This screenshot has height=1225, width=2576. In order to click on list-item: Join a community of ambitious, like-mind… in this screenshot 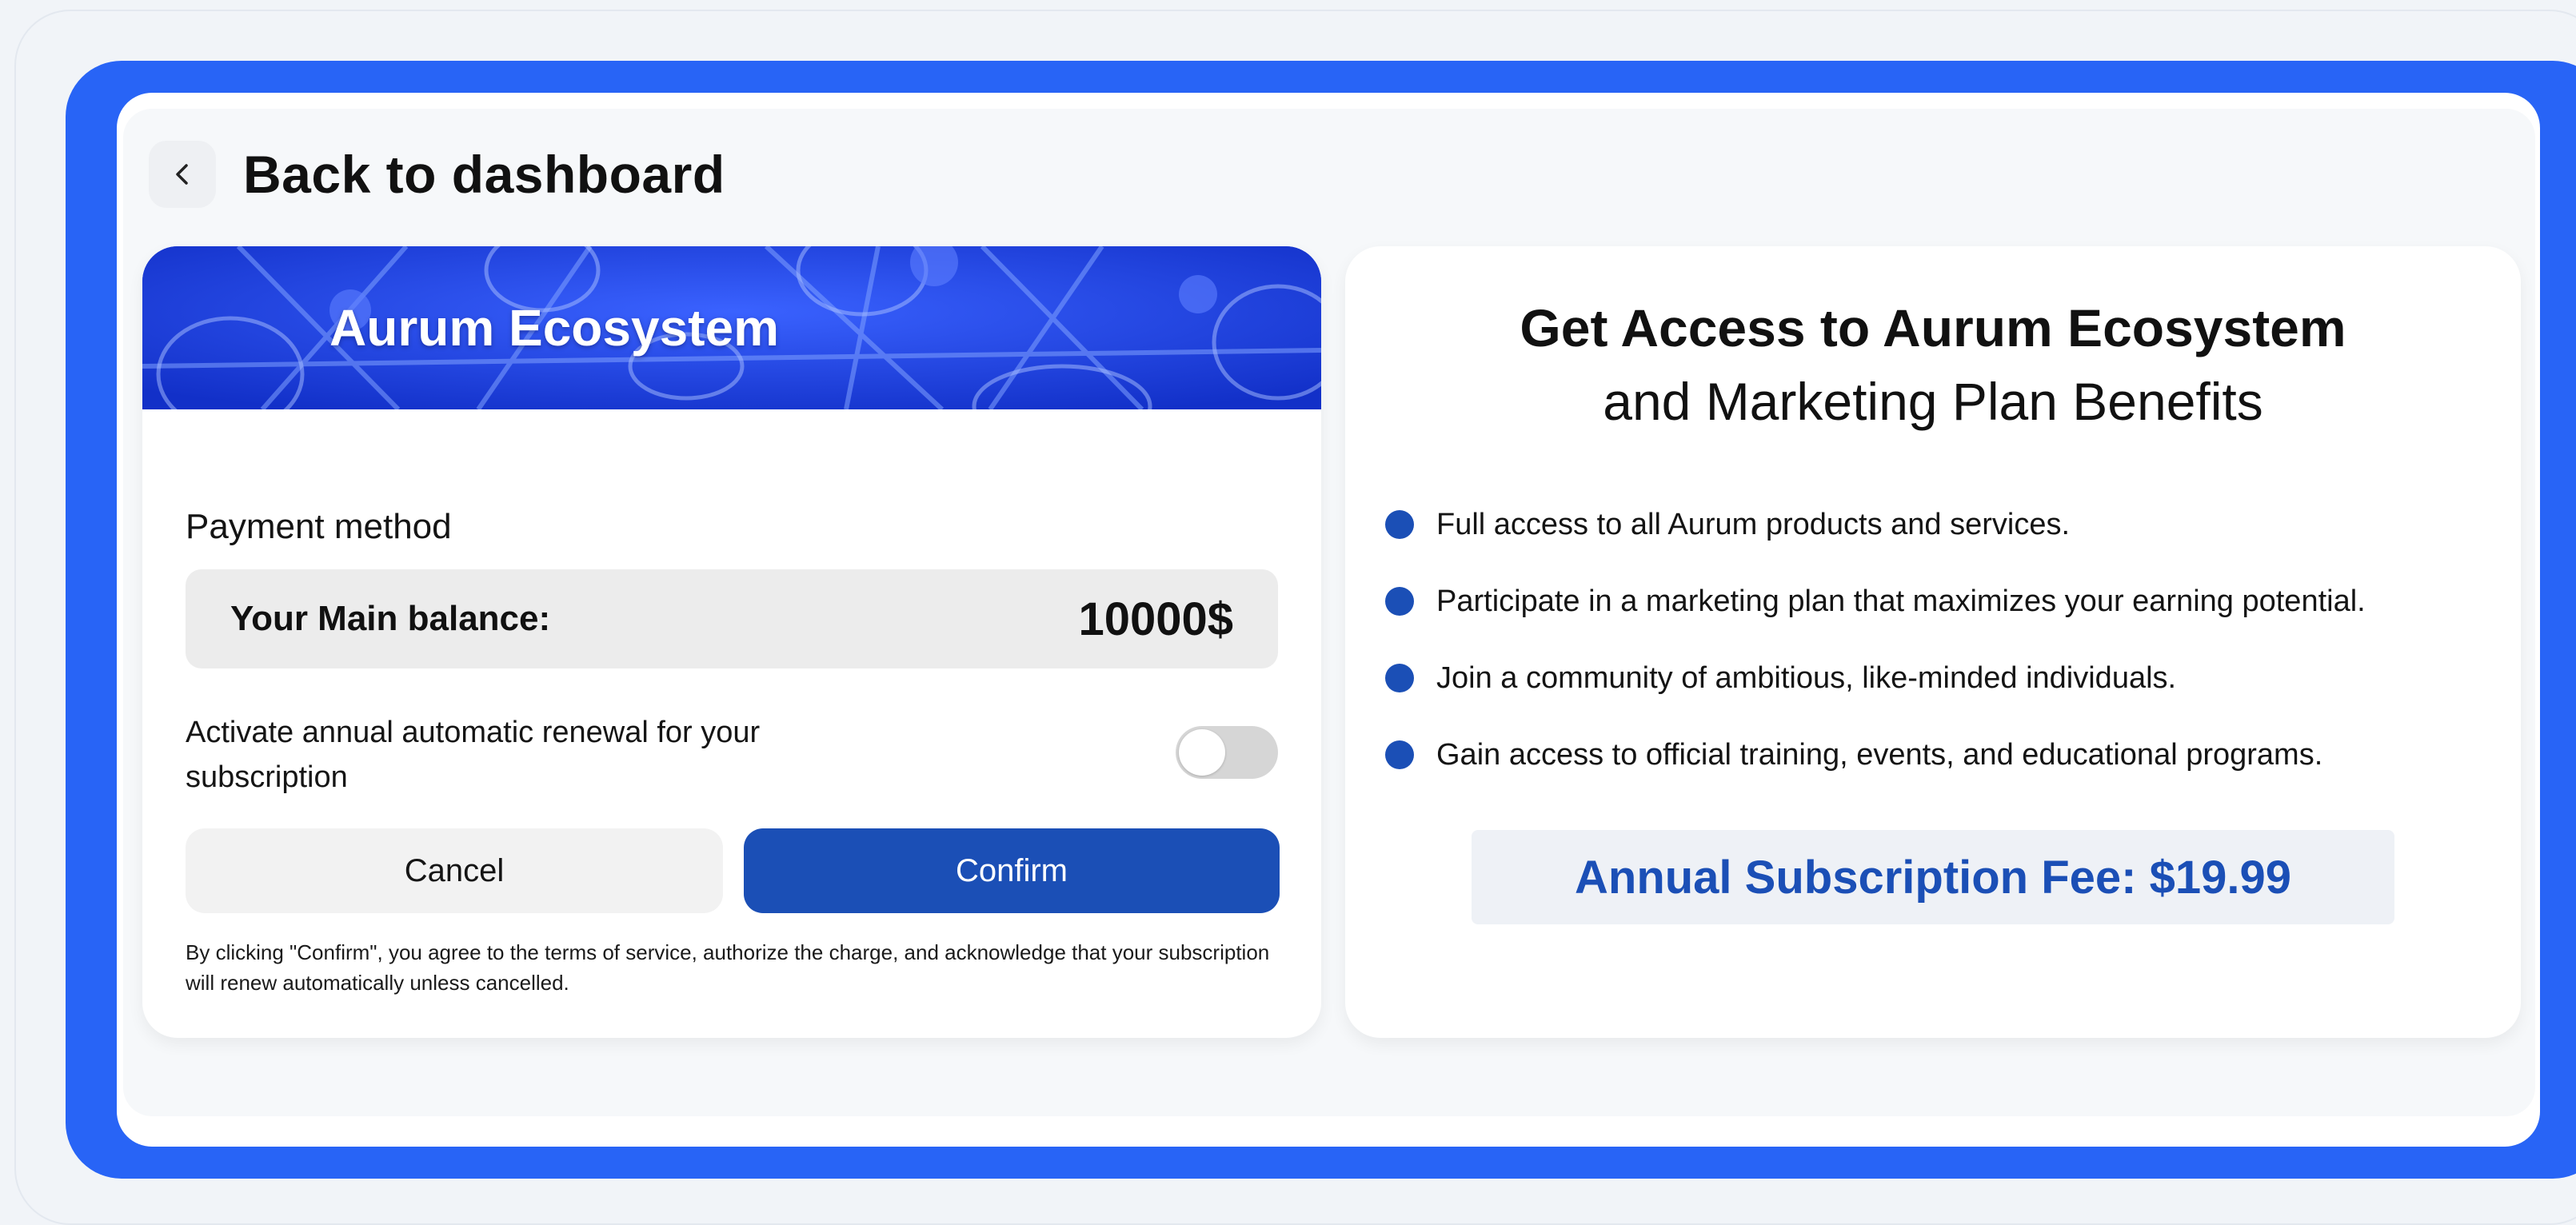, I will do `click(1876, 678)`.